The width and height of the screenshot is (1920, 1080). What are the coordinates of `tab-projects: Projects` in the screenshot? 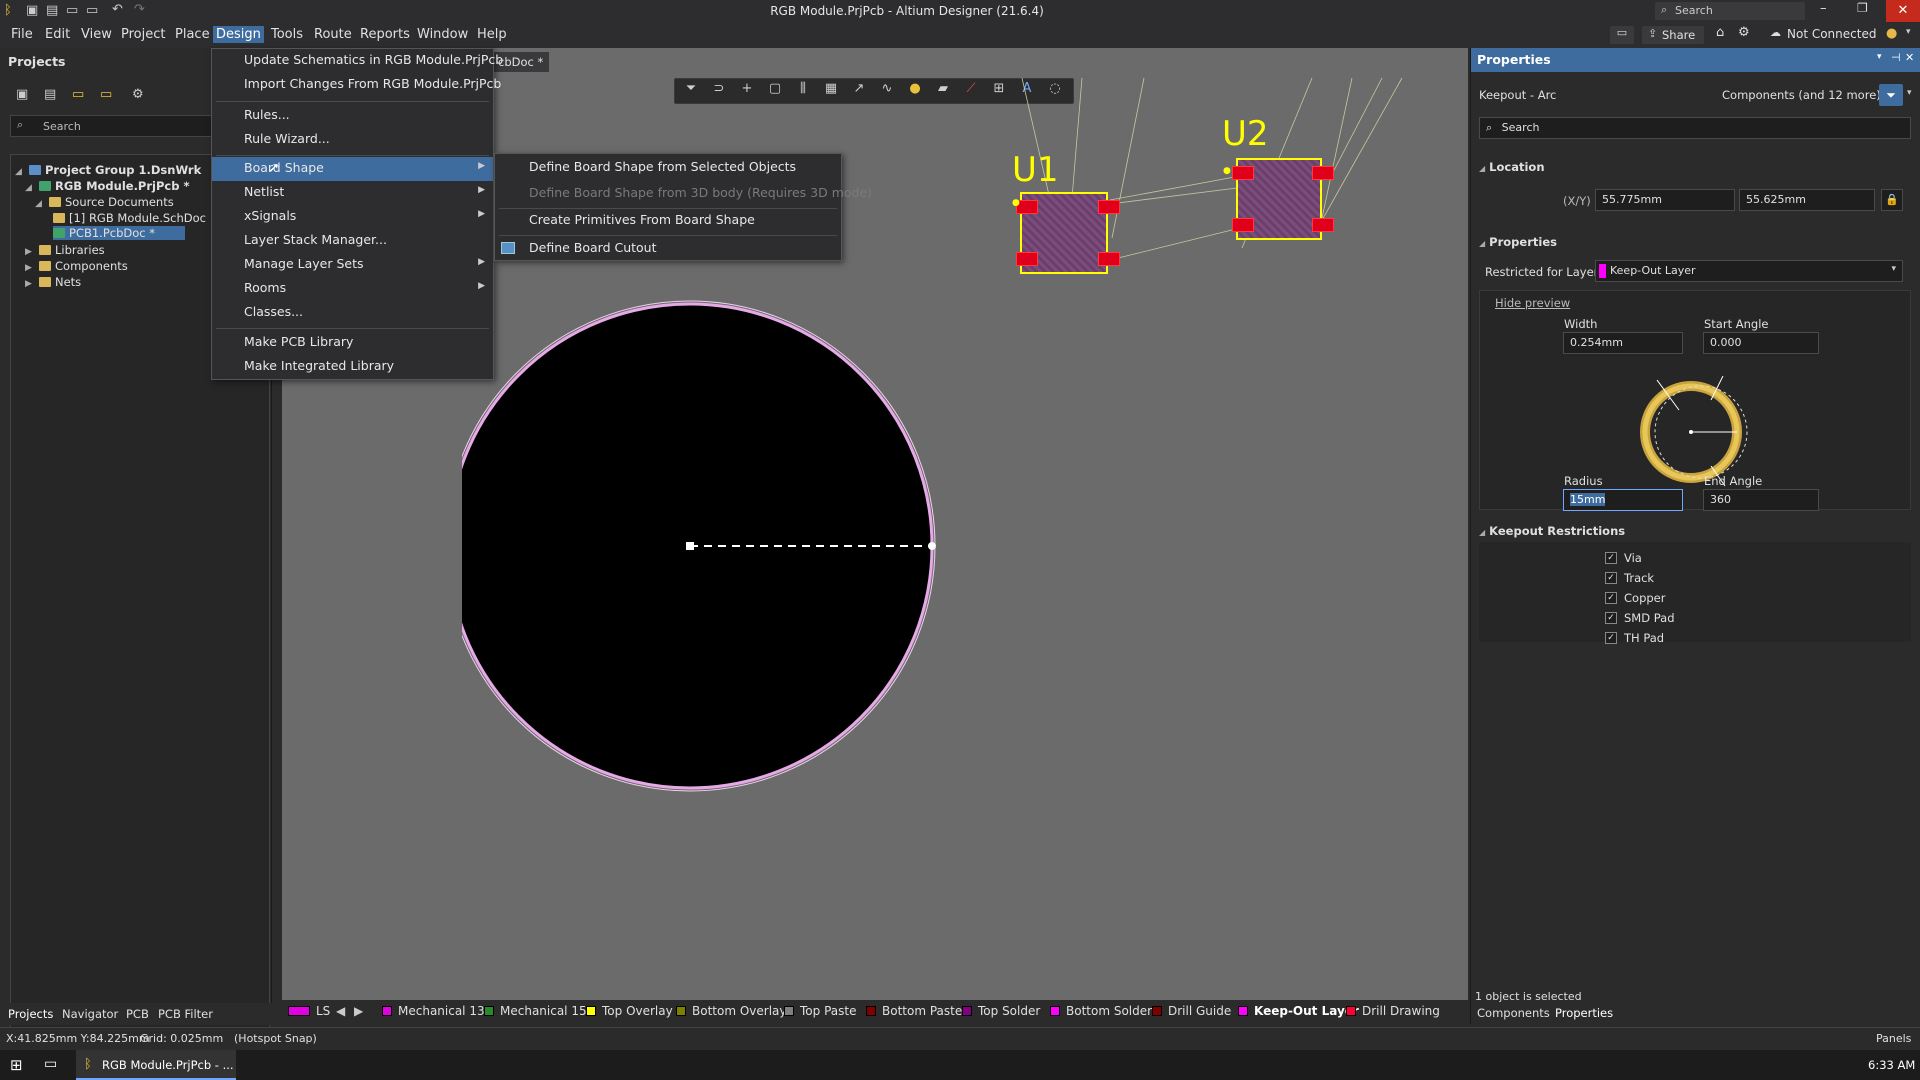 It's located at (30, 1014).